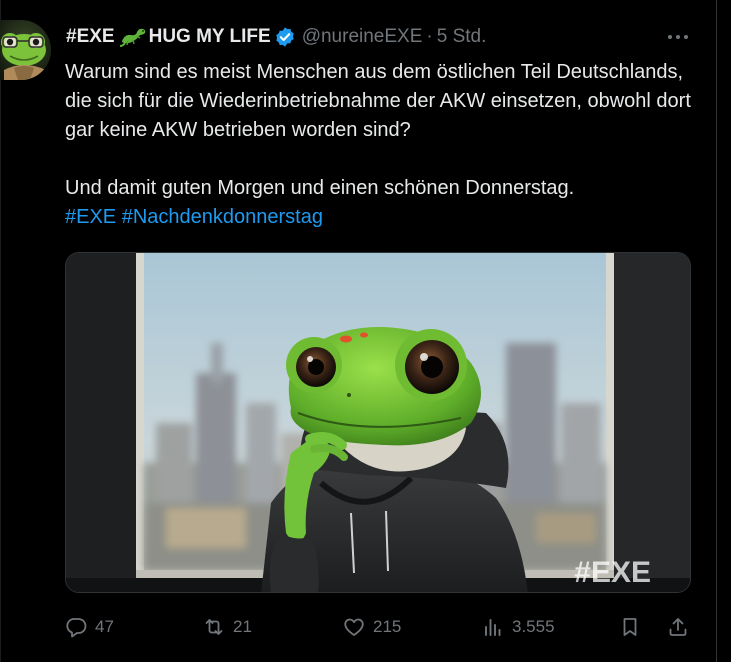  What do you see at coordinates (612, 572) in the screenshot?
I see `media-watermark: #EXE` at bounding box center [612, 572].